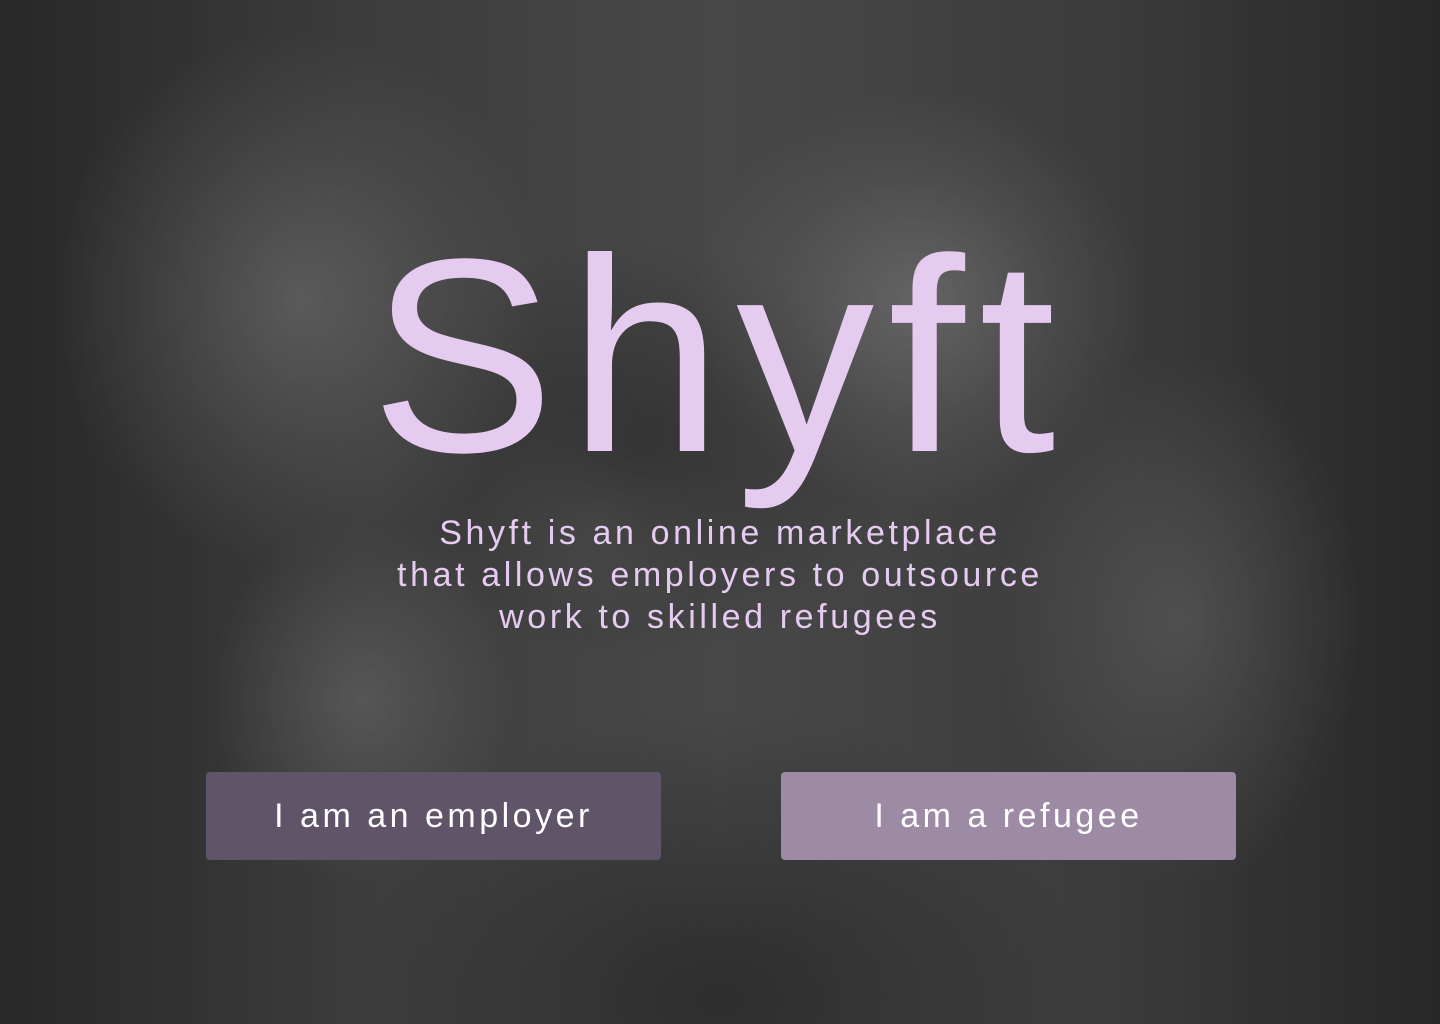 This screenshot has width=1440, height=1024. What do you see at coordinates (720, 617) in the screenshot?
I see `tagline-line: work to skilled refugees` at bounding box center [720, 617].